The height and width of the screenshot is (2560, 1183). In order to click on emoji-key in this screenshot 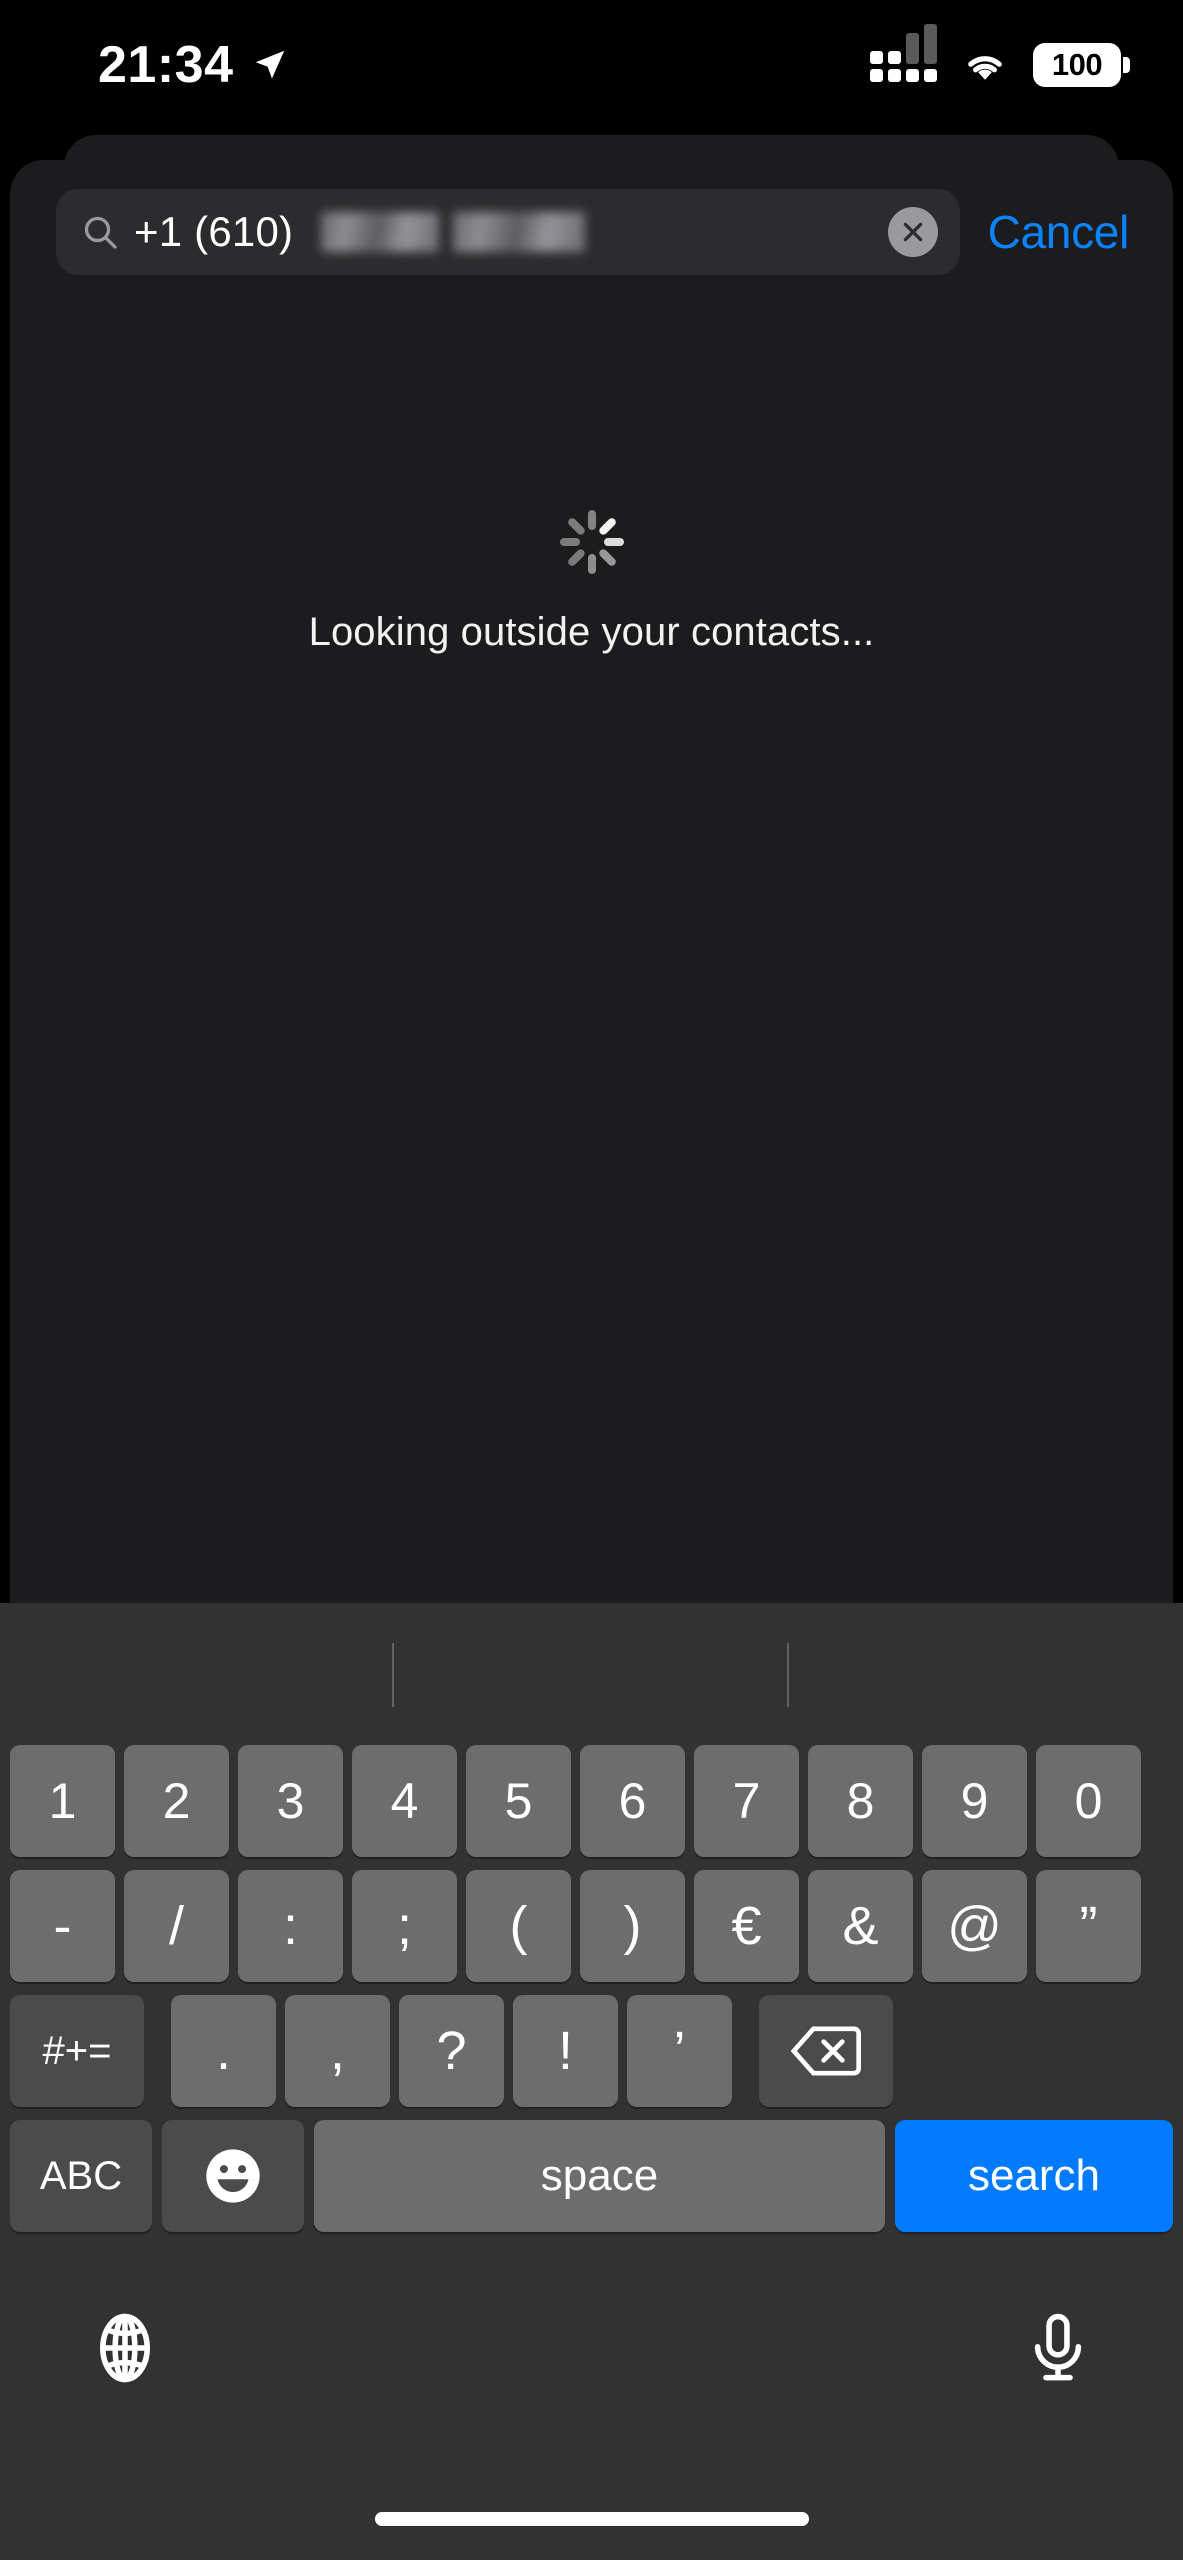, I will do `click(233, 2176)`.